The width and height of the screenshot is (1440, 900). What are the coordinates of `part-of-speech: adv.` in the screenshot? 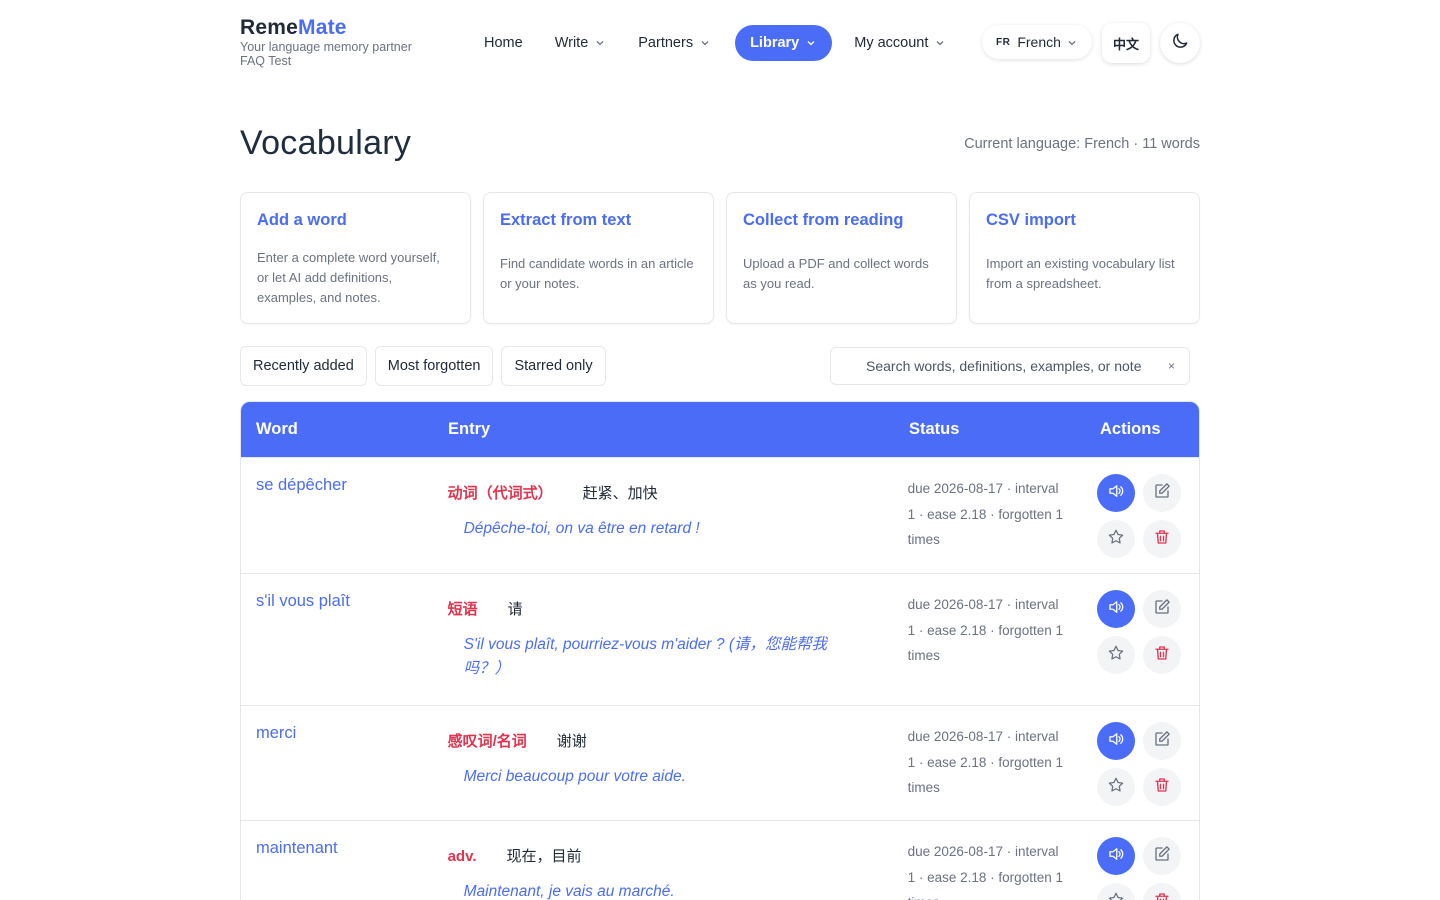 It's located at (462, 856).